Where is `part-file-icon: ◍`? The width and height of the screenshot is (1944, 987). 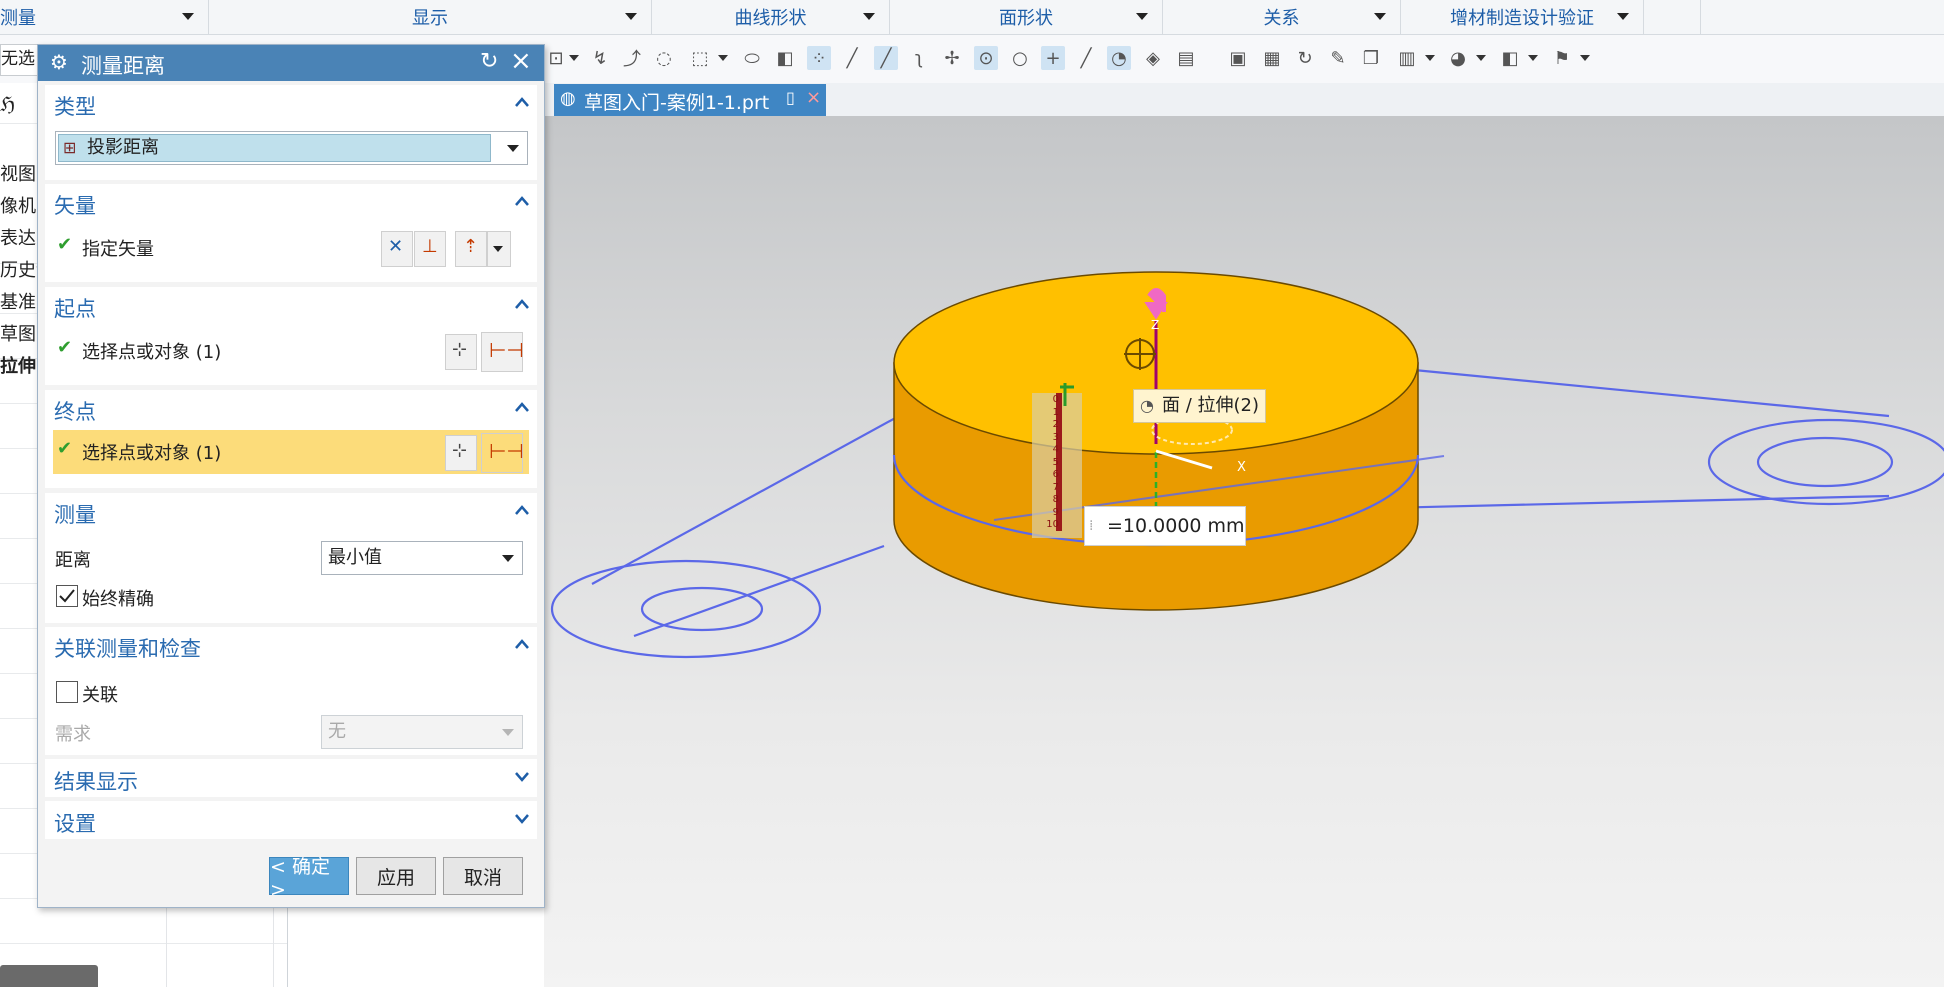
part-file-icon: ◍ is located at coordinates (568, 98).